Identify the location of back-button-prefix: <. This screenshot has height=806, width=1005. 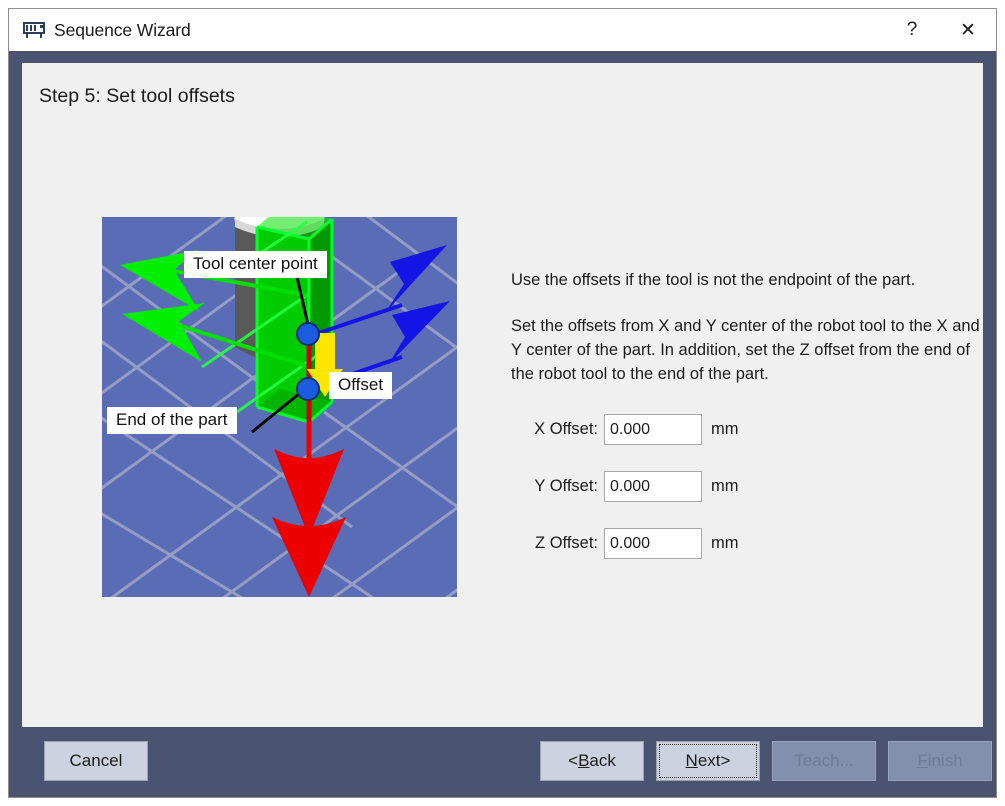
(573, 760).